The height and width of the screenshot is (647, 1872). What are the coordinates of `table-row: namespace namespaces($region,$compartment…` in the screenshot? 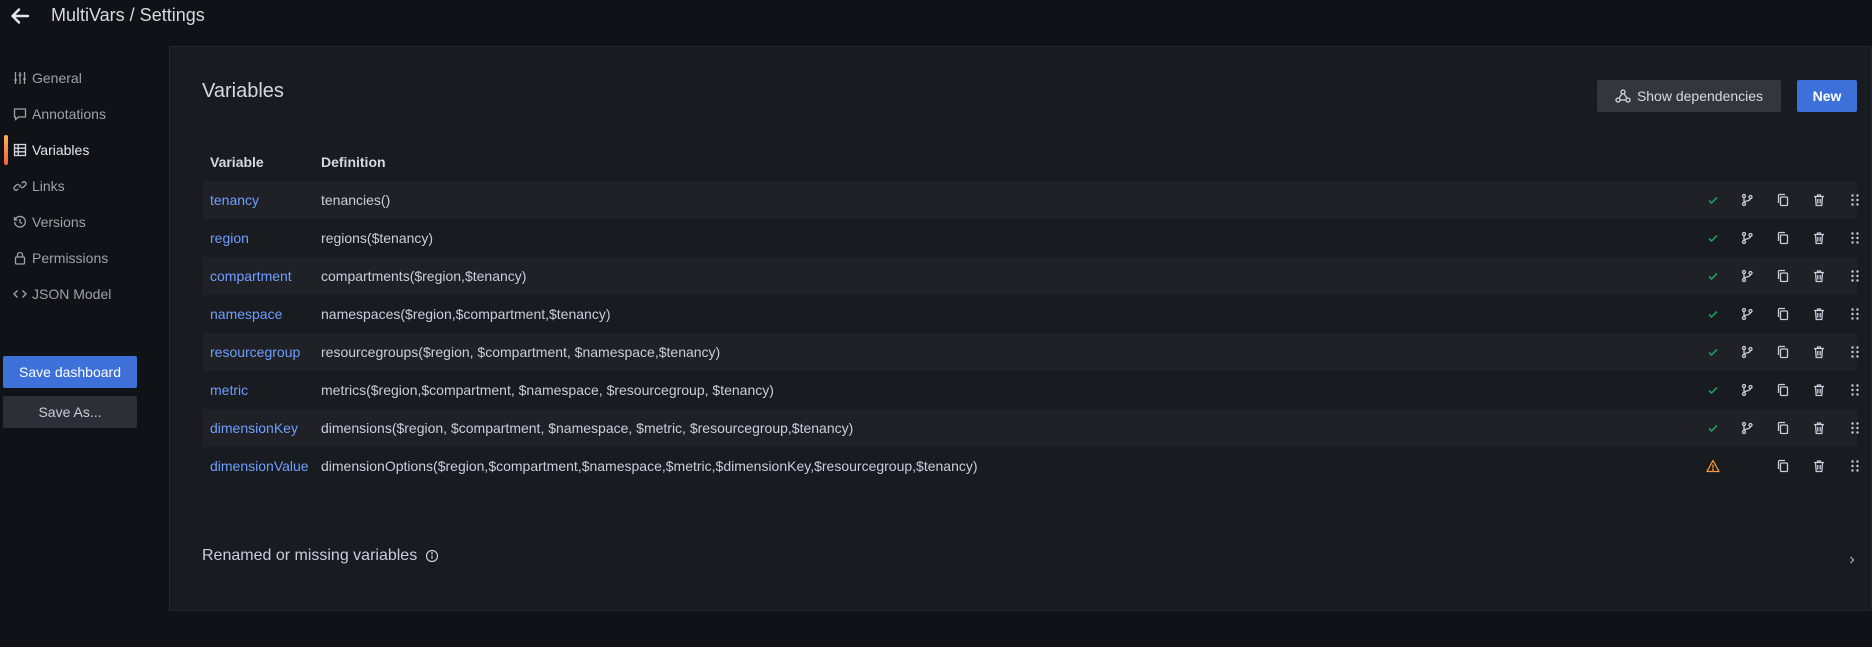 It's located at (1031, 314).